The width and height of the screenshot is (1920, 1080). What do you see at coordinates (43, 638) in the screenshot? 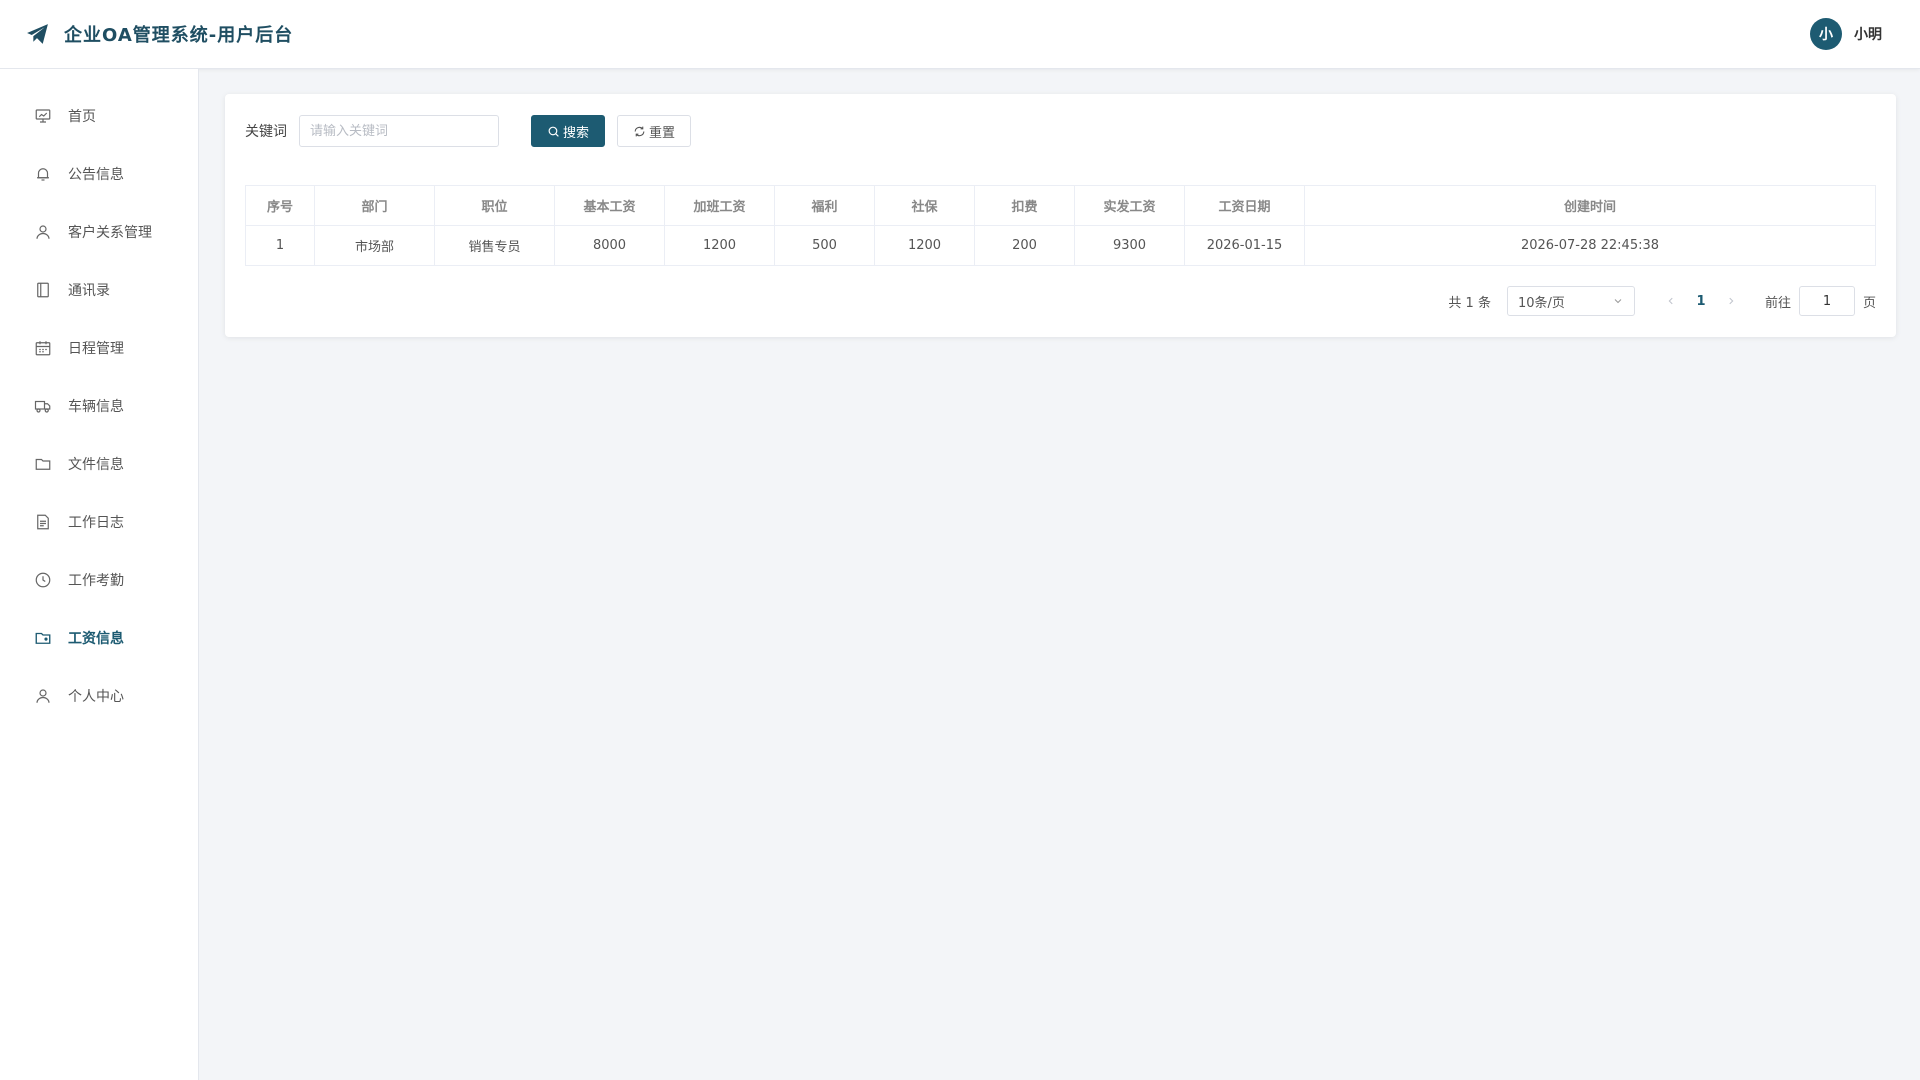
I see `wallet-folder-icon` at bounding box center [43, 638].